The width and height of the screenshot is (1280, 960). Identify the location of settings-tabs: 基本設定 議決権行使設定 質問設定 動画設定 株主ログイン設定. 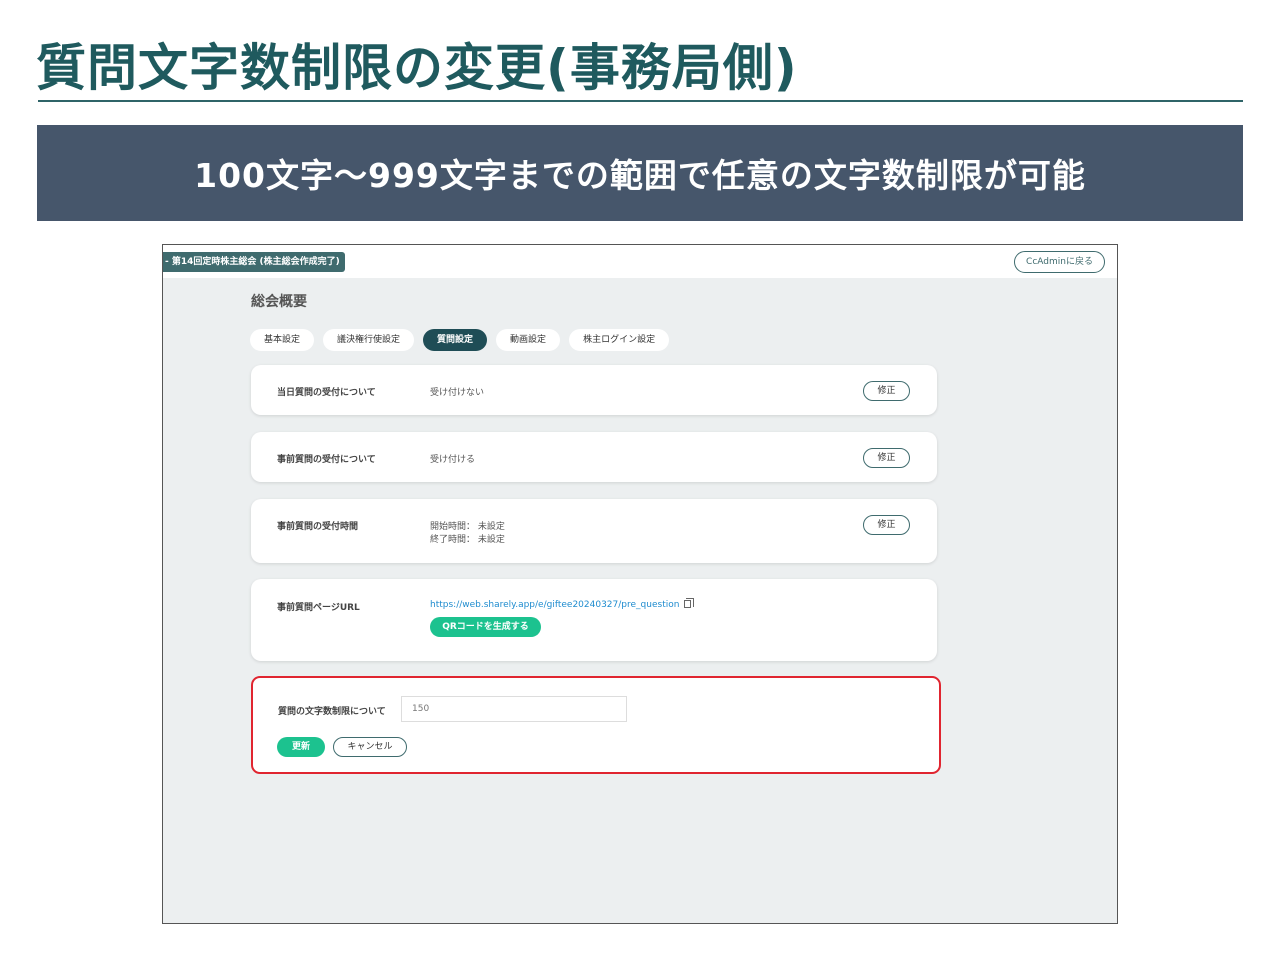
(460, 340).